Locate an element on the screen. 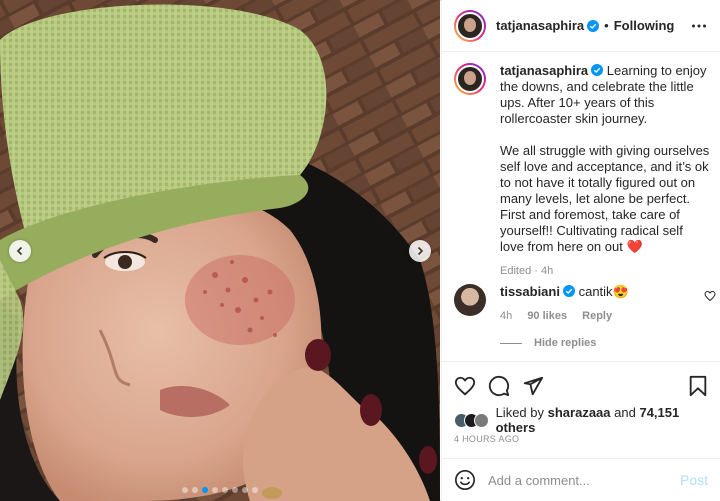  post-header: tatjanasaphira • Following is located at coordinates (581, 26).